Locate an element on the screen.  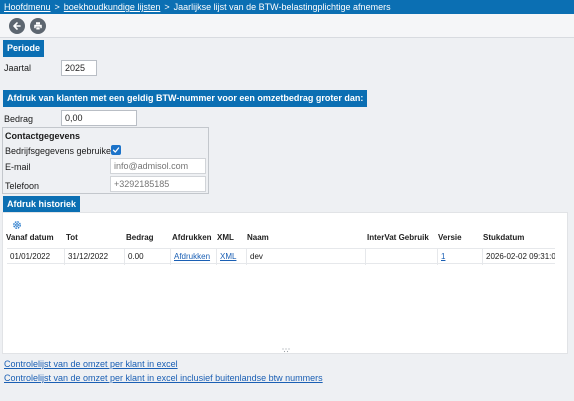
column-header: XML is located at coordinates (225, 237).